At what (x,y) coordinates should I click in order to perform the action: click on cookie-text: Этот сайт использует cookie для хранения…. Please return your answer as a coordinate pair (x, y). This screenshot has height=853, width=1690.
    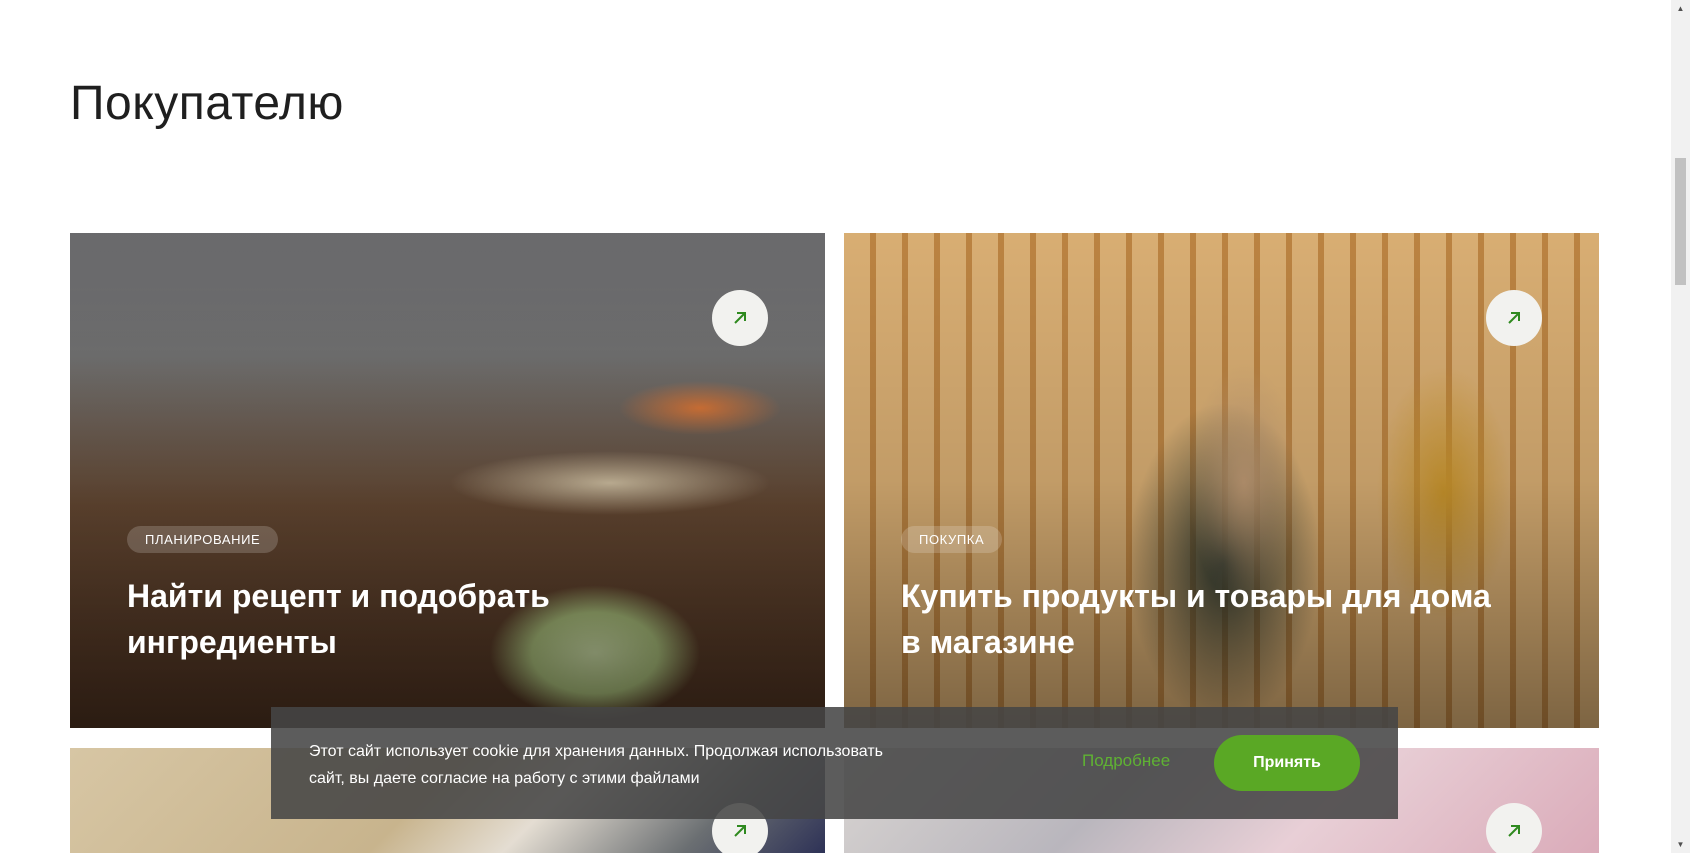
    Looking at the image, I should click on (596, 765).